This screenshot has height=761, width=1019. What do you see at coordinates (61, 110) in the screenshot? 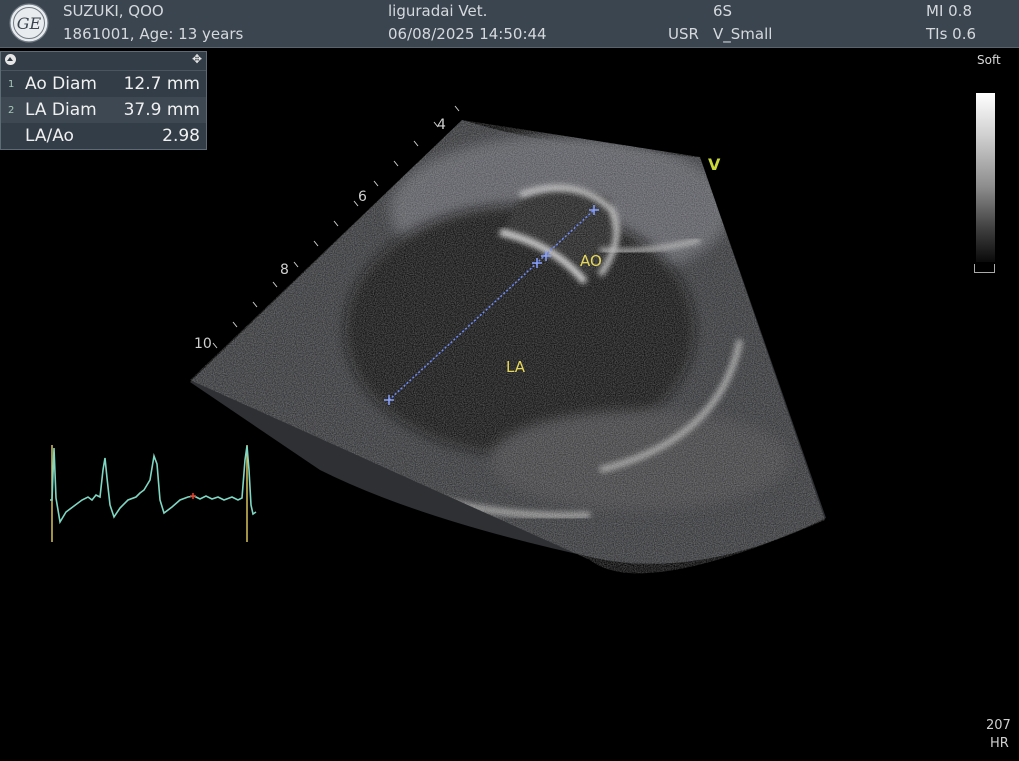
I see `measurement-label: LA Diam` at bounding box center [61, 110].